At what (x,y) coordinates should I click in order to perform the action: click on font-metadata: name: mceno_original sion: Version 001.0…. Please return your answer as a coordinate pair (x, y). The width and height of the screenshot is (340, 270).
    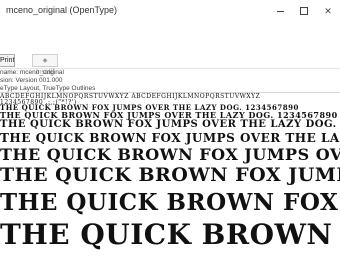
    Looking at the image, I should click on (170, 81).